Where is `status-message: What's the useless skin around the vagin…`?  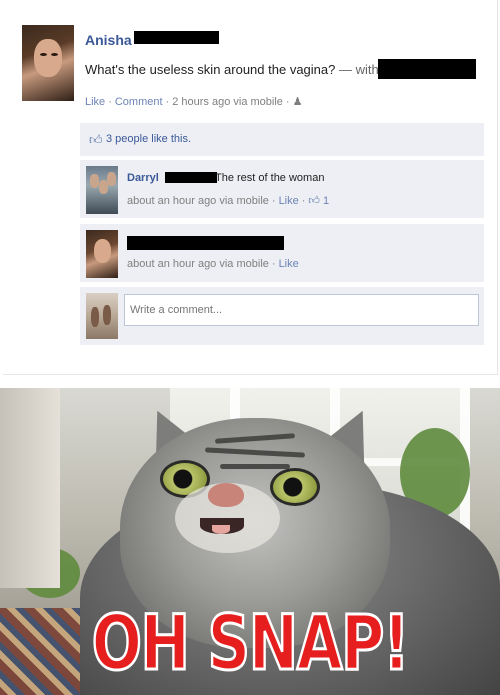 status-message: What's the useless skin around the vagin… is located at coordinates (210, 69).